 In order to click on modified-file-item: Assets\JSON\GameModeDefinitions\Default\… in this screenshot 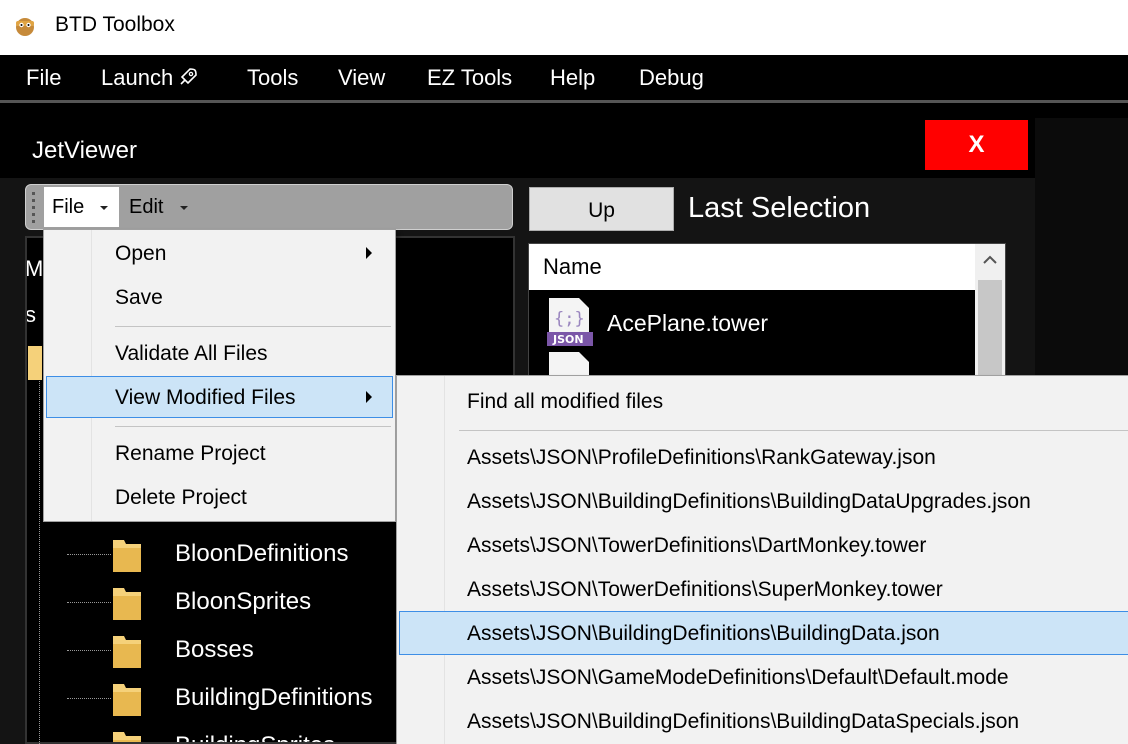, I will do `click(763, 677)`.